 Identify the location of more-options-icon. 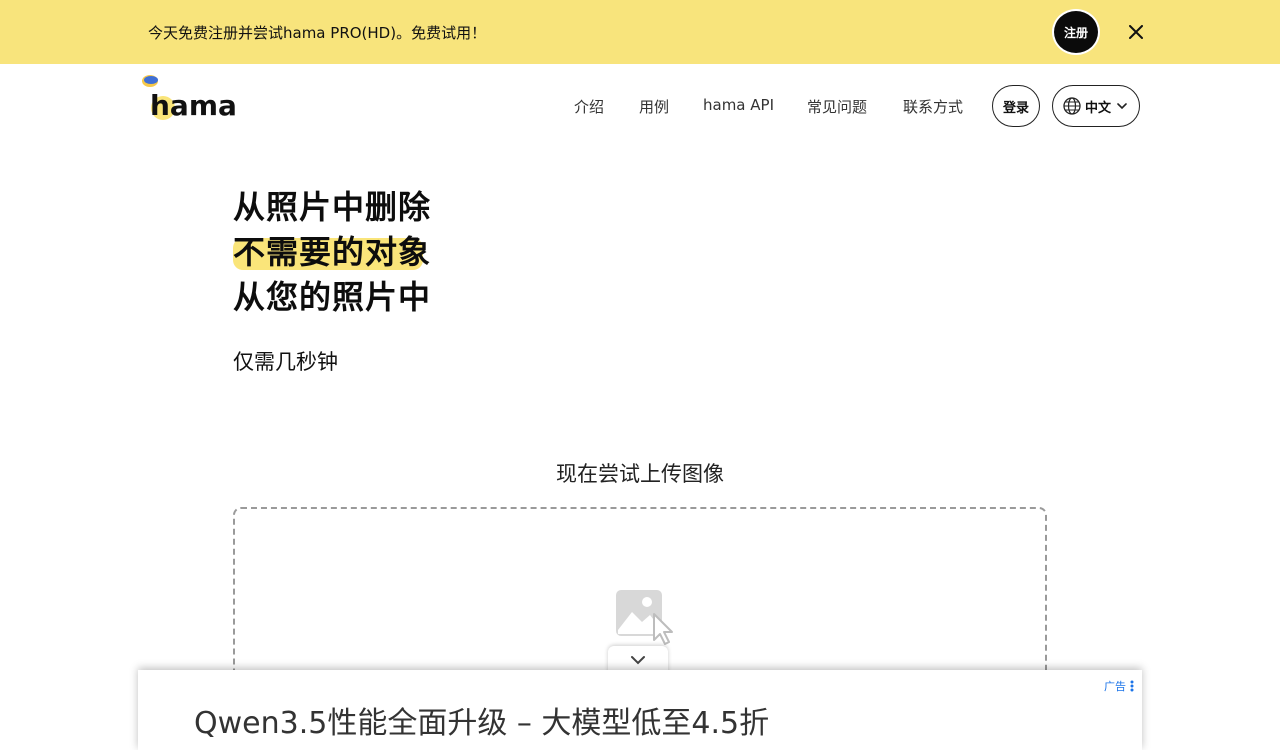
(1132, 686).